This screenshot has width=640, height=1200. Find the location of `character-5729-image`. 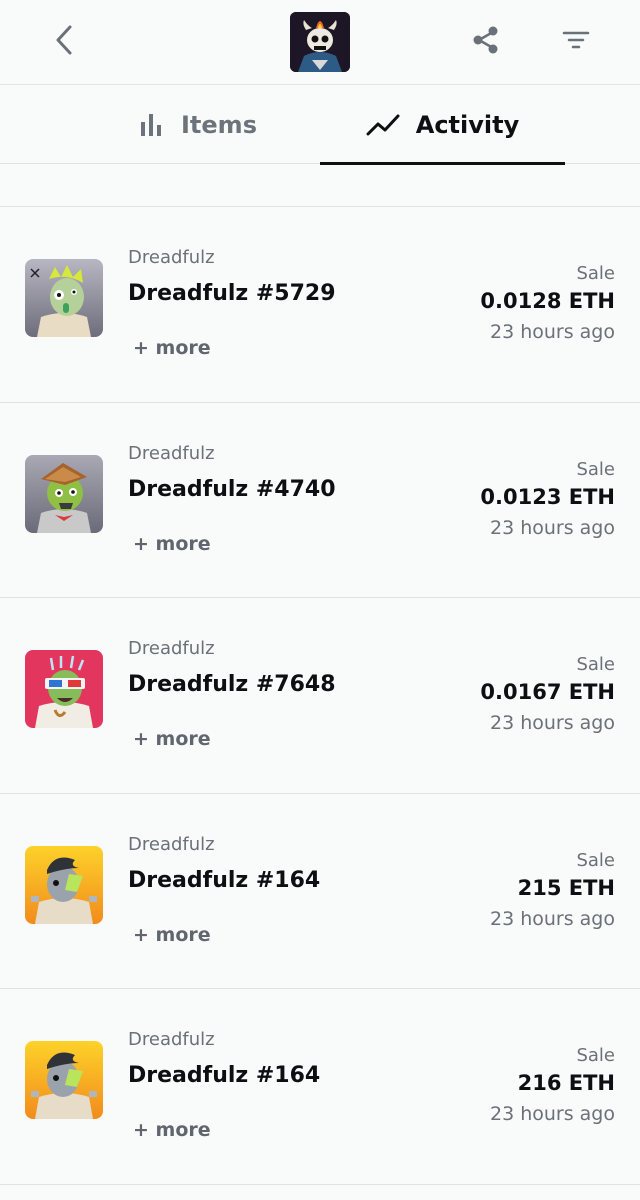

character-5729-image is located at coordinates (64, 298).